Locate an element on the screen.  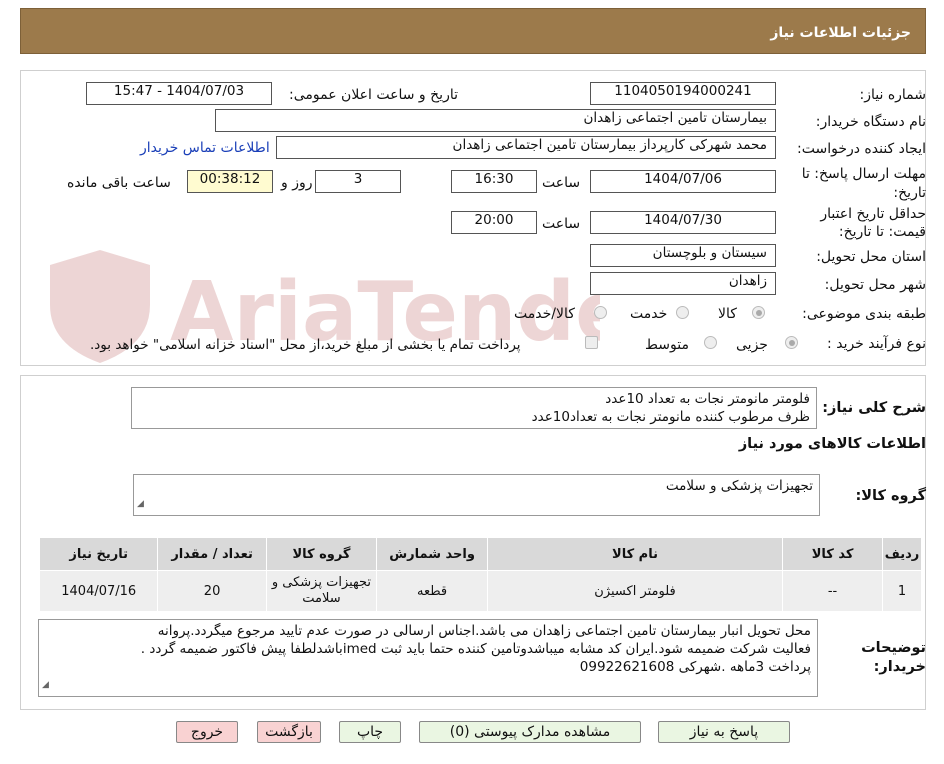
need-number-field: 1104050194000241 is located at coordinates (683, 93).